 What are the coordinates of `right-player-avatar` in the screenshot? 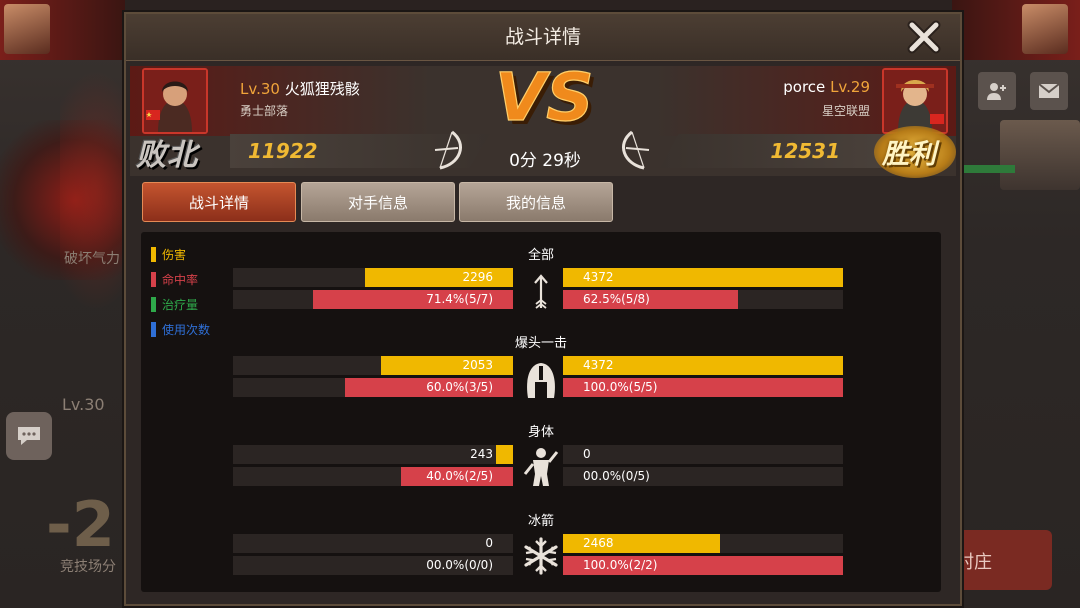 It's located at (915, 101).